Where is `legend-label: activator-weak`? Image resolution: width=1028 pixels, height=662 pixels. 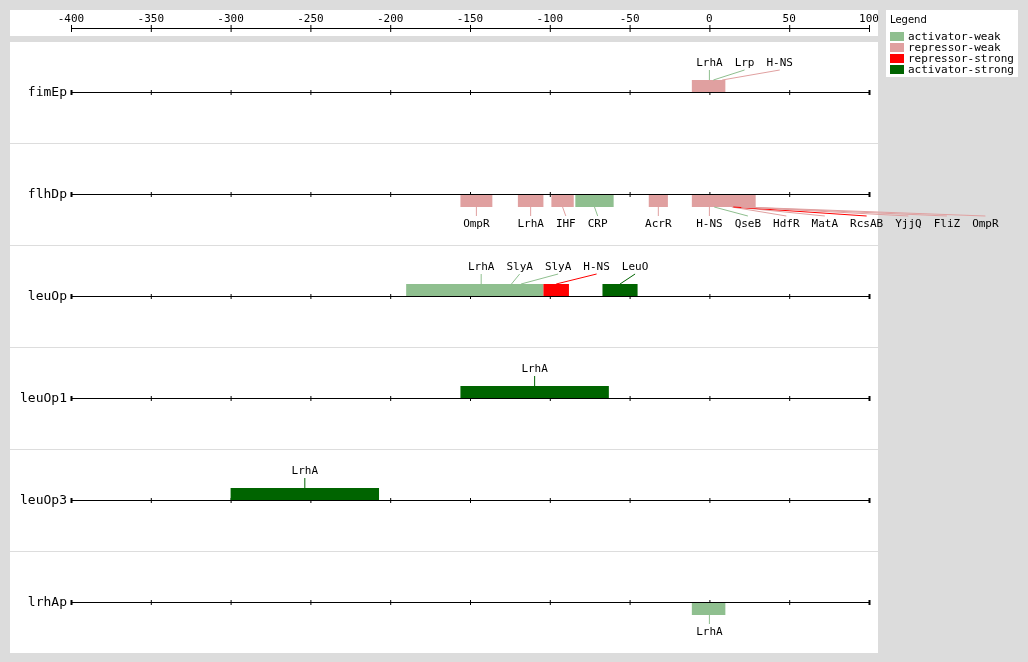
legend-label: activator-weak is located at coordinates (954, 36).